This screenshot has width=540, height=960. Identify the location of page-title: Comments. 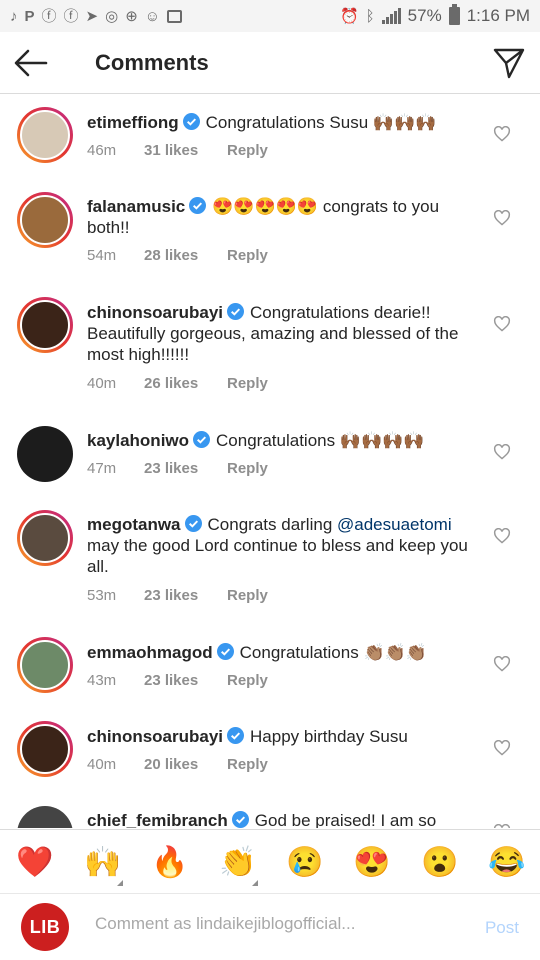
(152, 62).